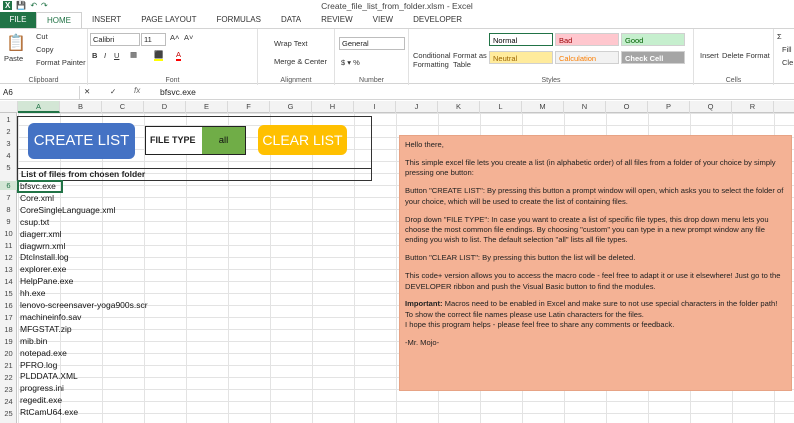 The image size is (794, 423). I want to click on borders-icon: ▦, so click(133, 54).